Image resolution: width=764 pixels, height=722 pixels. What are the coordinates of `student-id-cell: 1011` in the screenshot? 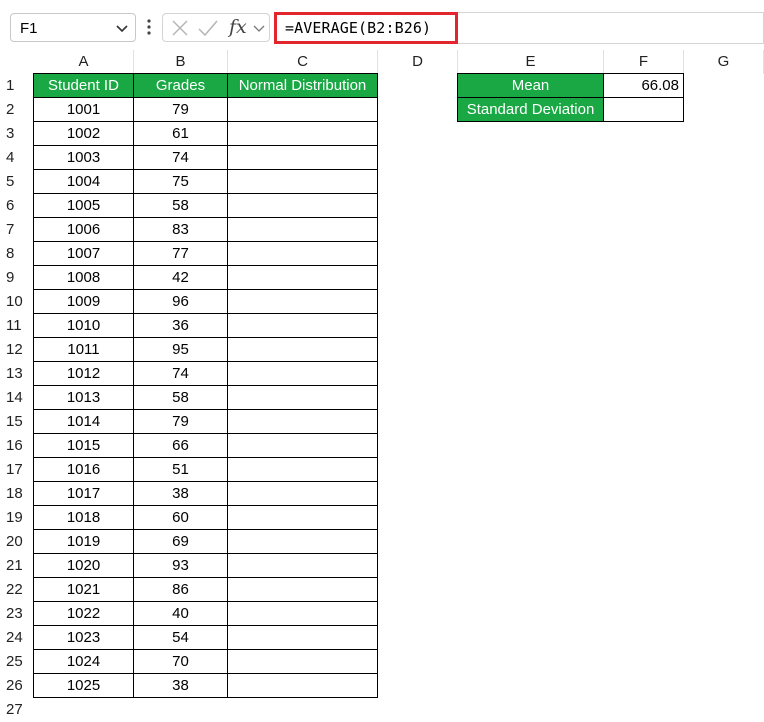 It's located at (83, 349).